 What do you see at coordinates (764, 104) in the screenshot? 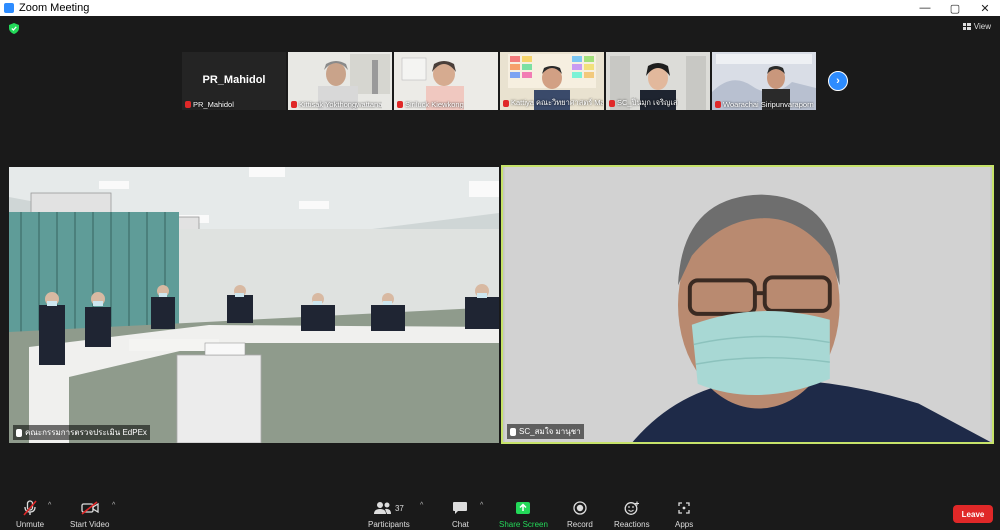
I see `participant-label: Woarachai Siripunvaraporn` at bounding box center [764, 104].